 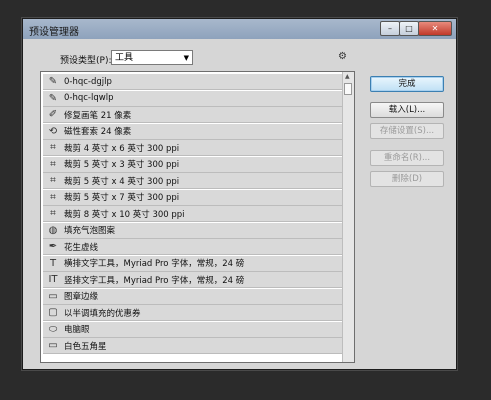 What do you see at coordinates (390, 28) in the screenshot?
I see `minimize-button: –` at bounding box center [390, 28].